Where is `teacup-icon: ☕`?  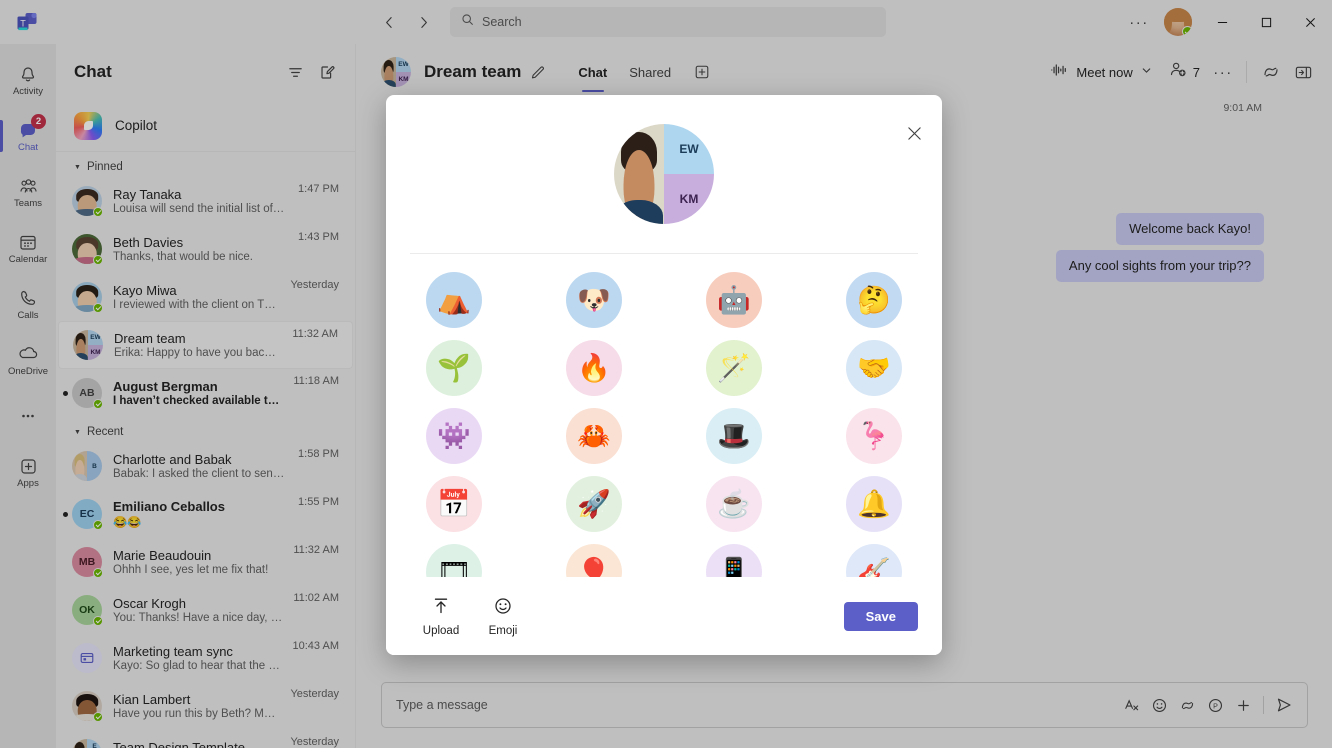
teacup-icon: ☕ is located at coordinates (734, 504).